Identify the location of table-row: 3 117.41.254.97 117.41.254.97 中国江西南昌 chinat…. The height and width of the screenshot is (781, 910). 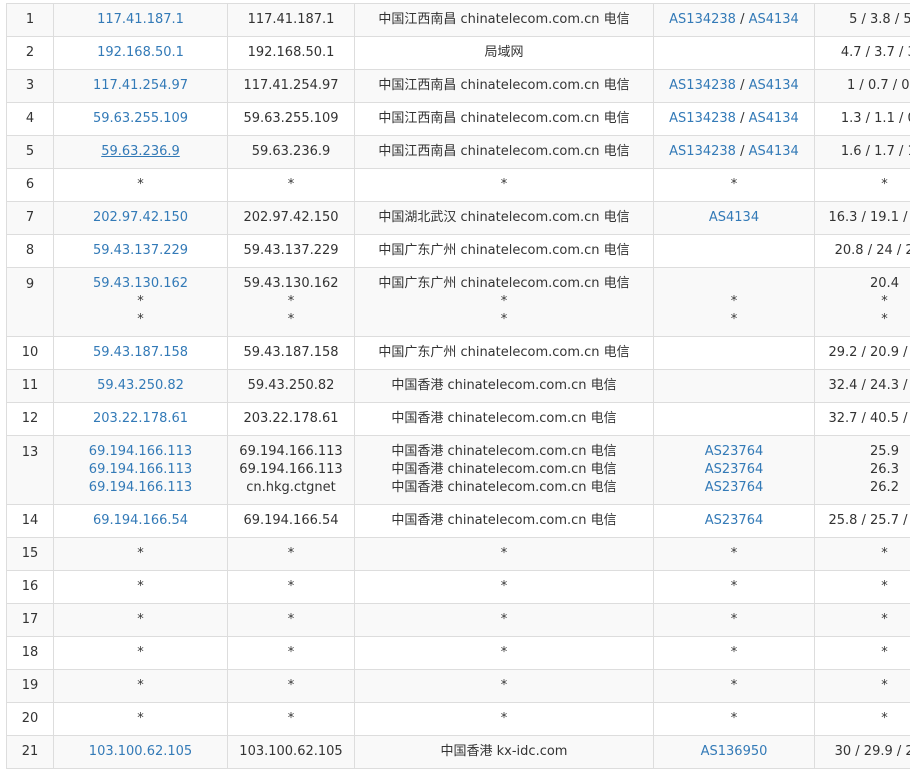
(458, 86).